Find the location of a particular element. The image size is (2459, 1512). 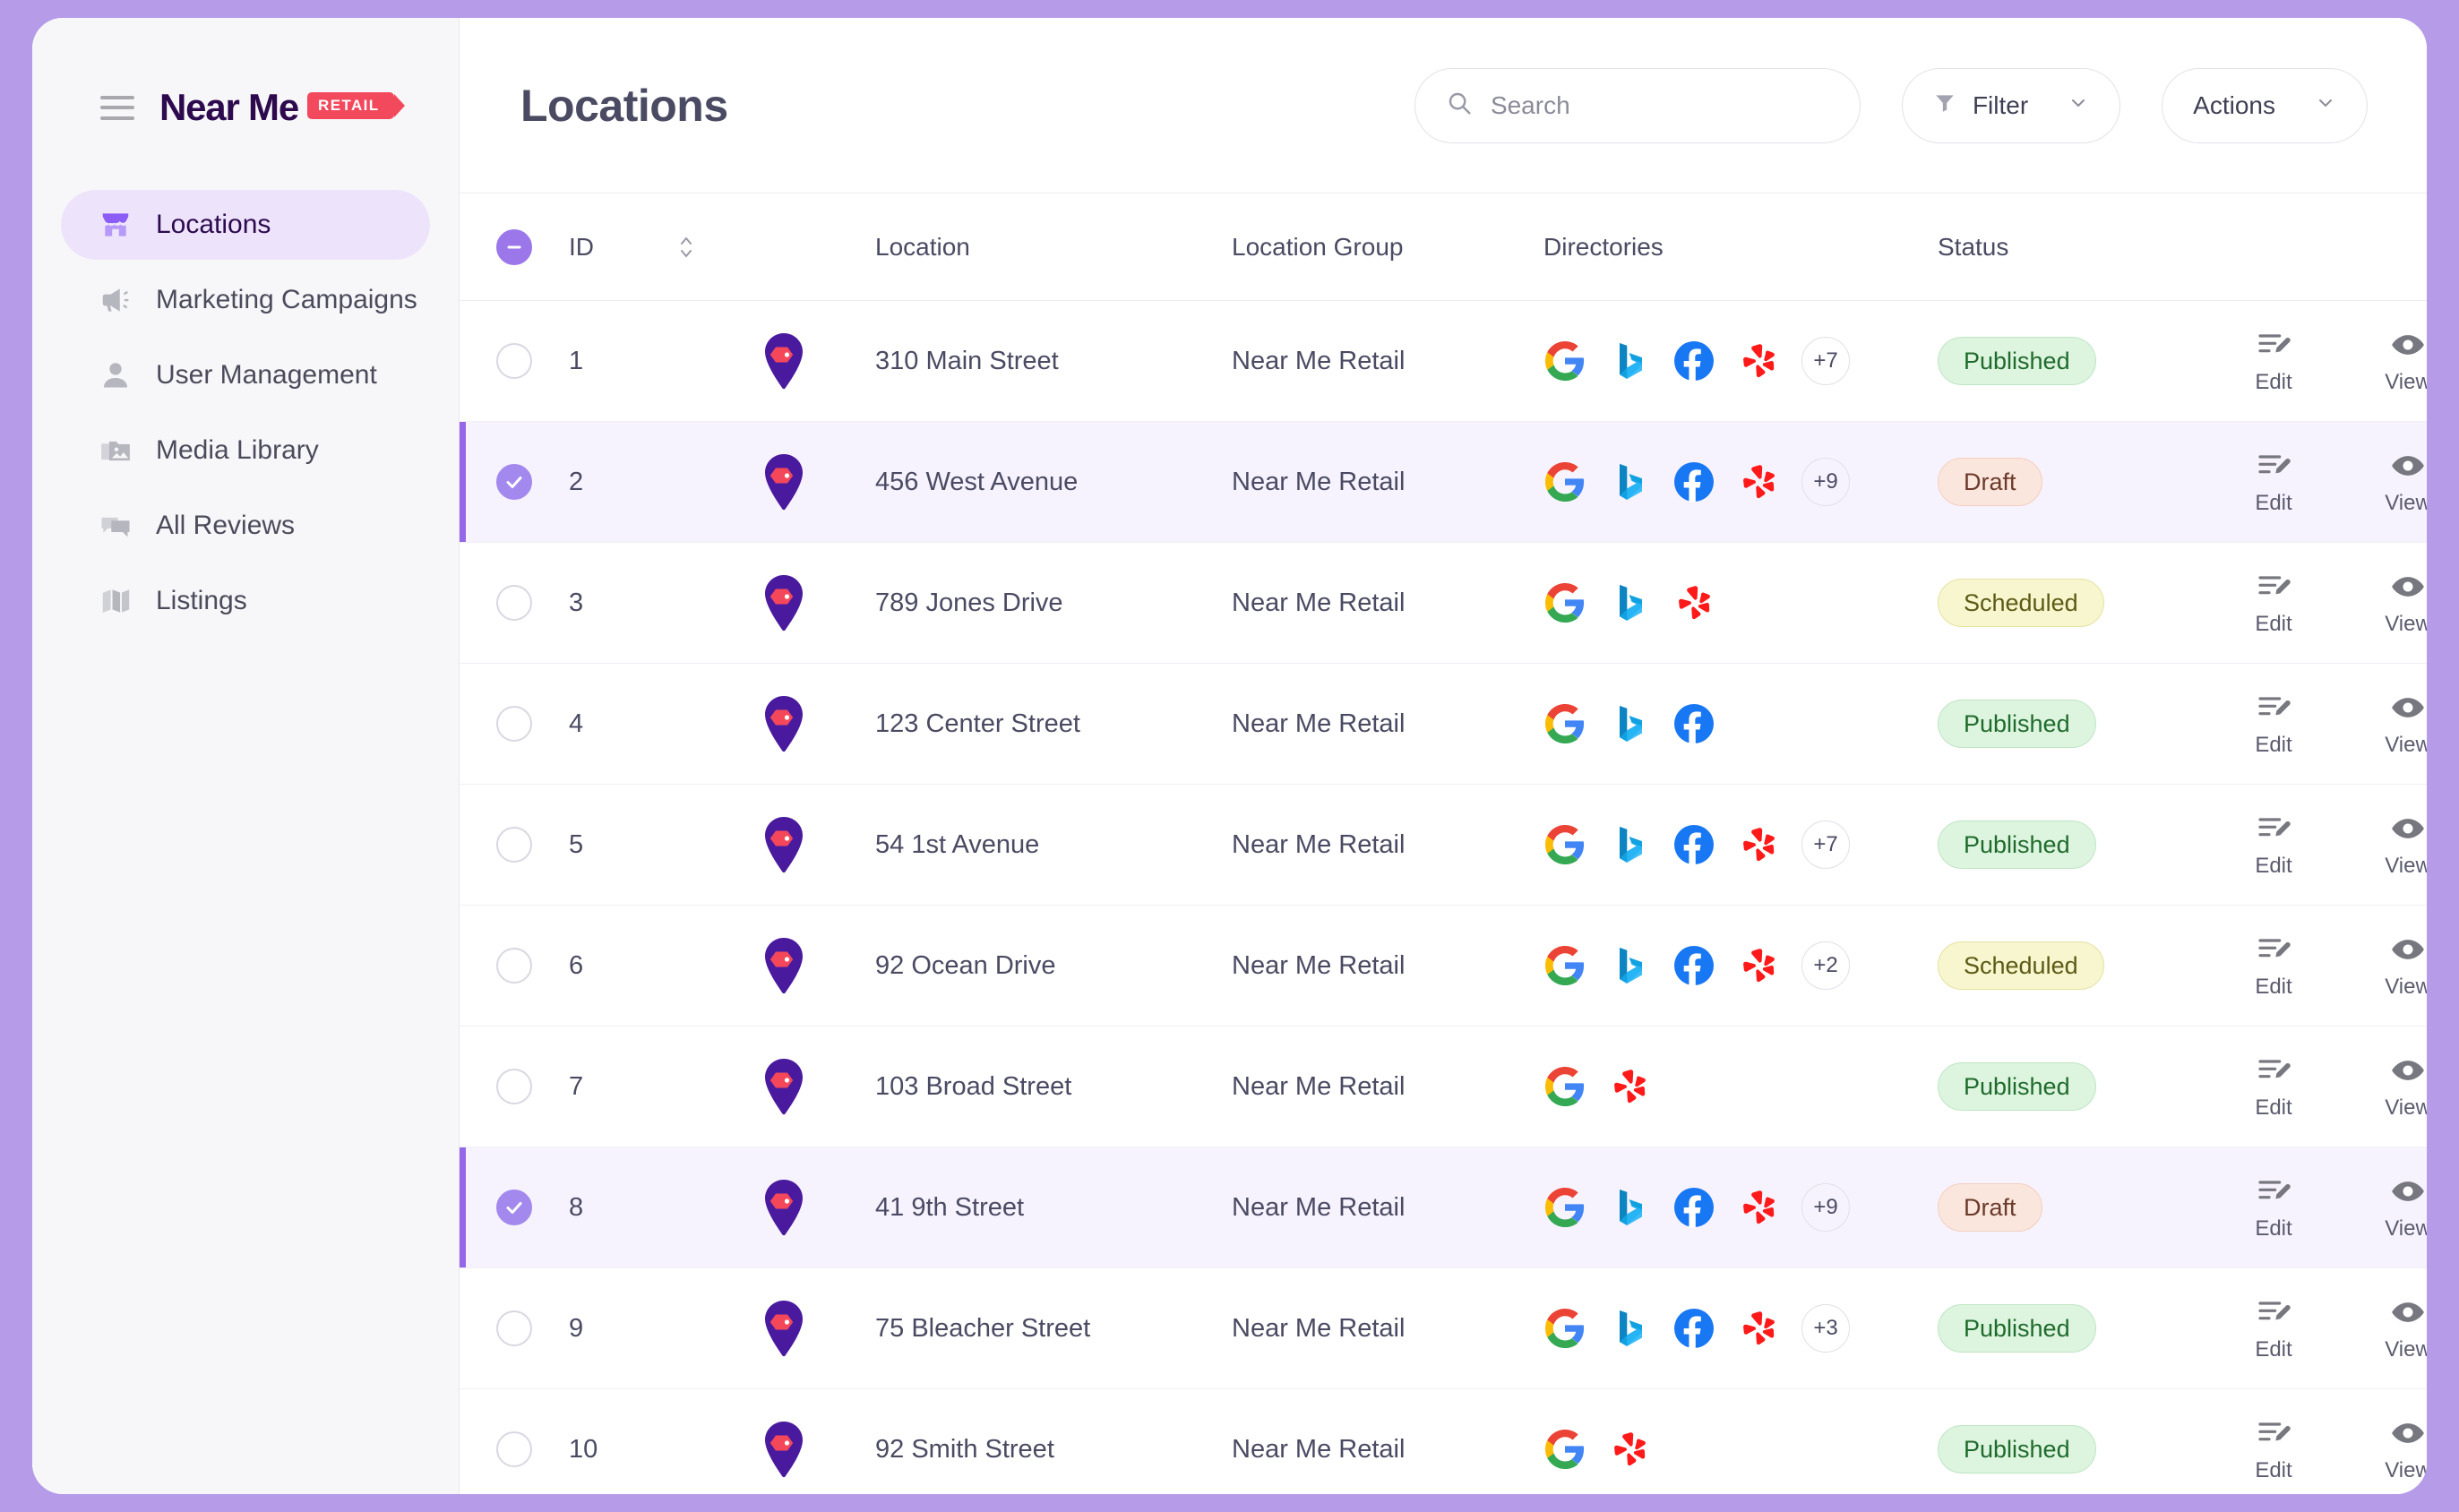

hamburger-icon is located at coordinates (117, 108).